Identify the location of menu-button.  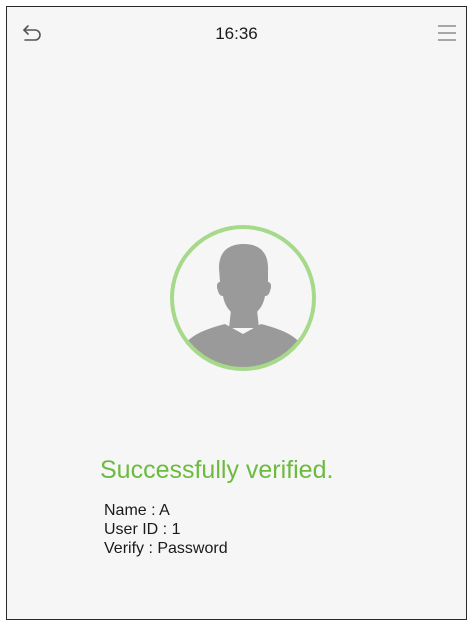
(446, 33).